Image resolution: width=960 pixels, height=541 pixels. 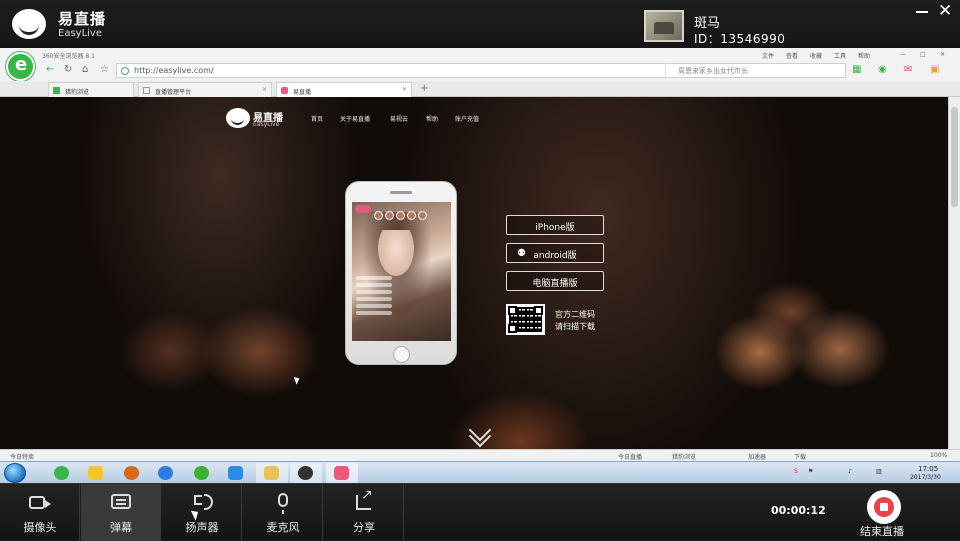 I want to click on tab-label: 猎豹浏览, so click(x=77, y=92).